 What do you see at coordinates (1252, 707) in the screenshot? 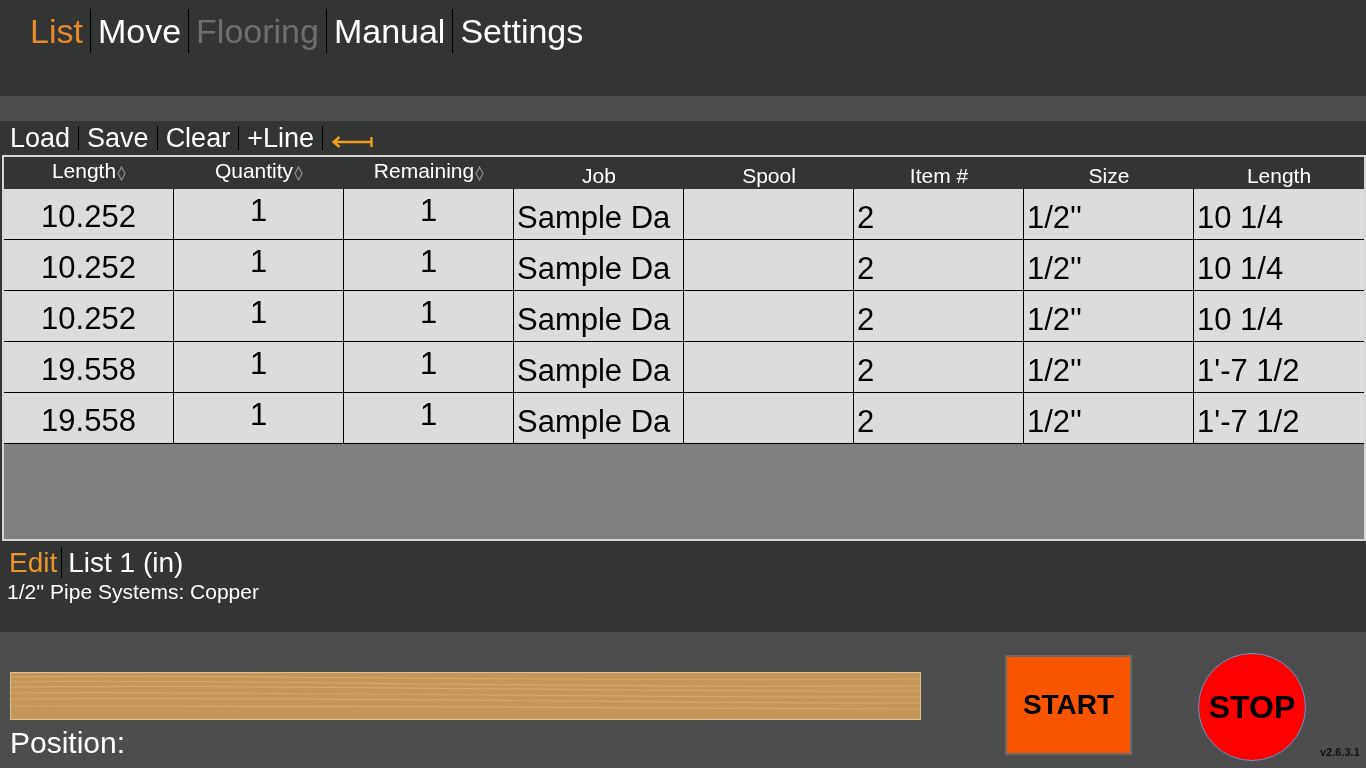
I see `stop-button: STOP` at bounding box center [1252, 707].